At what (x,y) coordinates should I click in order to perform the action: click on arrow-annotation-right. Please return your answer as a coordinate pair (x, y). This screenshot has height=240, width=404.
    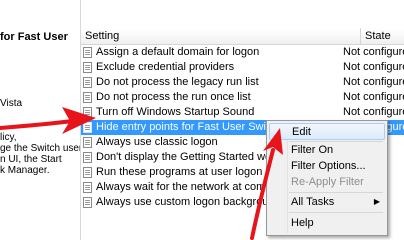
    Looking at the image, I should click on (266, 184).